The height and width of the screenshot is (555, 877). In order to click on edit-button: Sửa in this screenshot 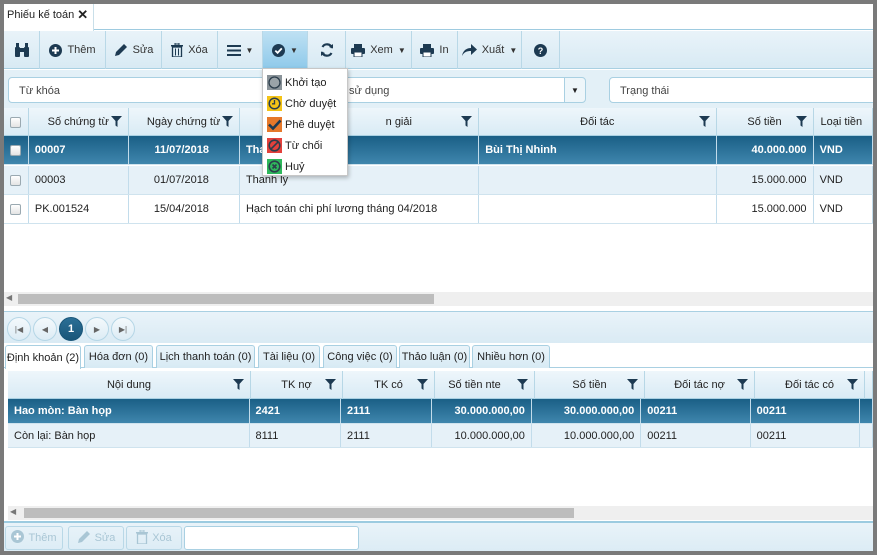, I will do `click(134, 50)`.